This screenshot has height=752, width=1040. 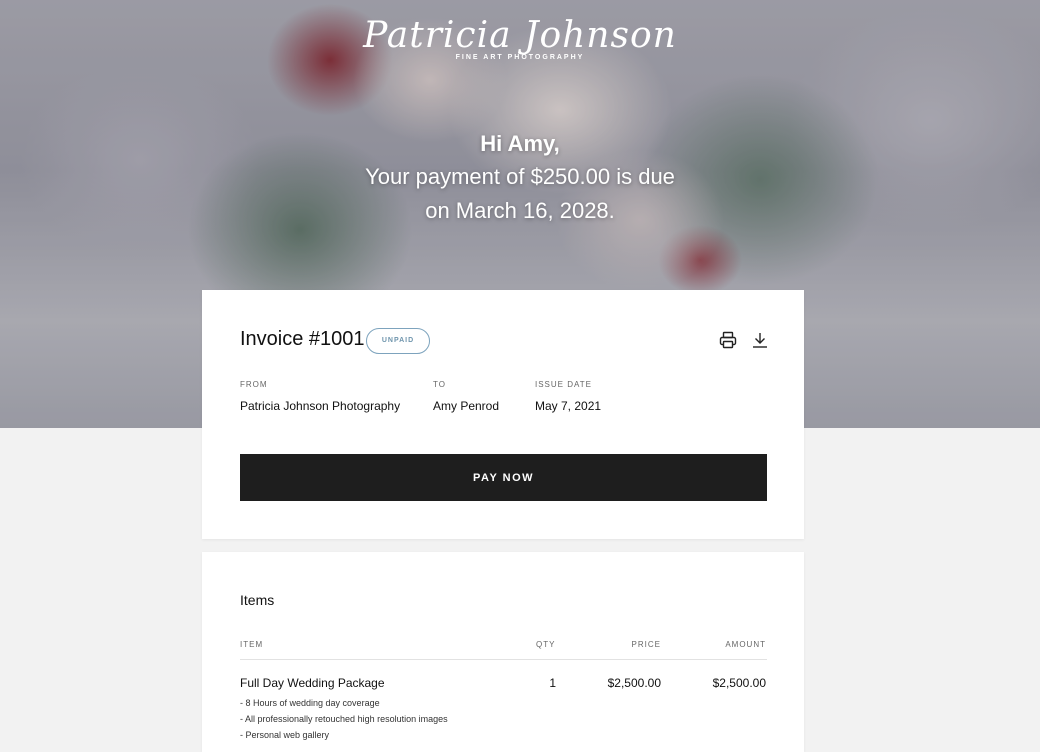 What do you see at coordinates (285, 735) in the screenshot?
I see `item-detail: - Personal web gallery` at bounding box center [285, 735].